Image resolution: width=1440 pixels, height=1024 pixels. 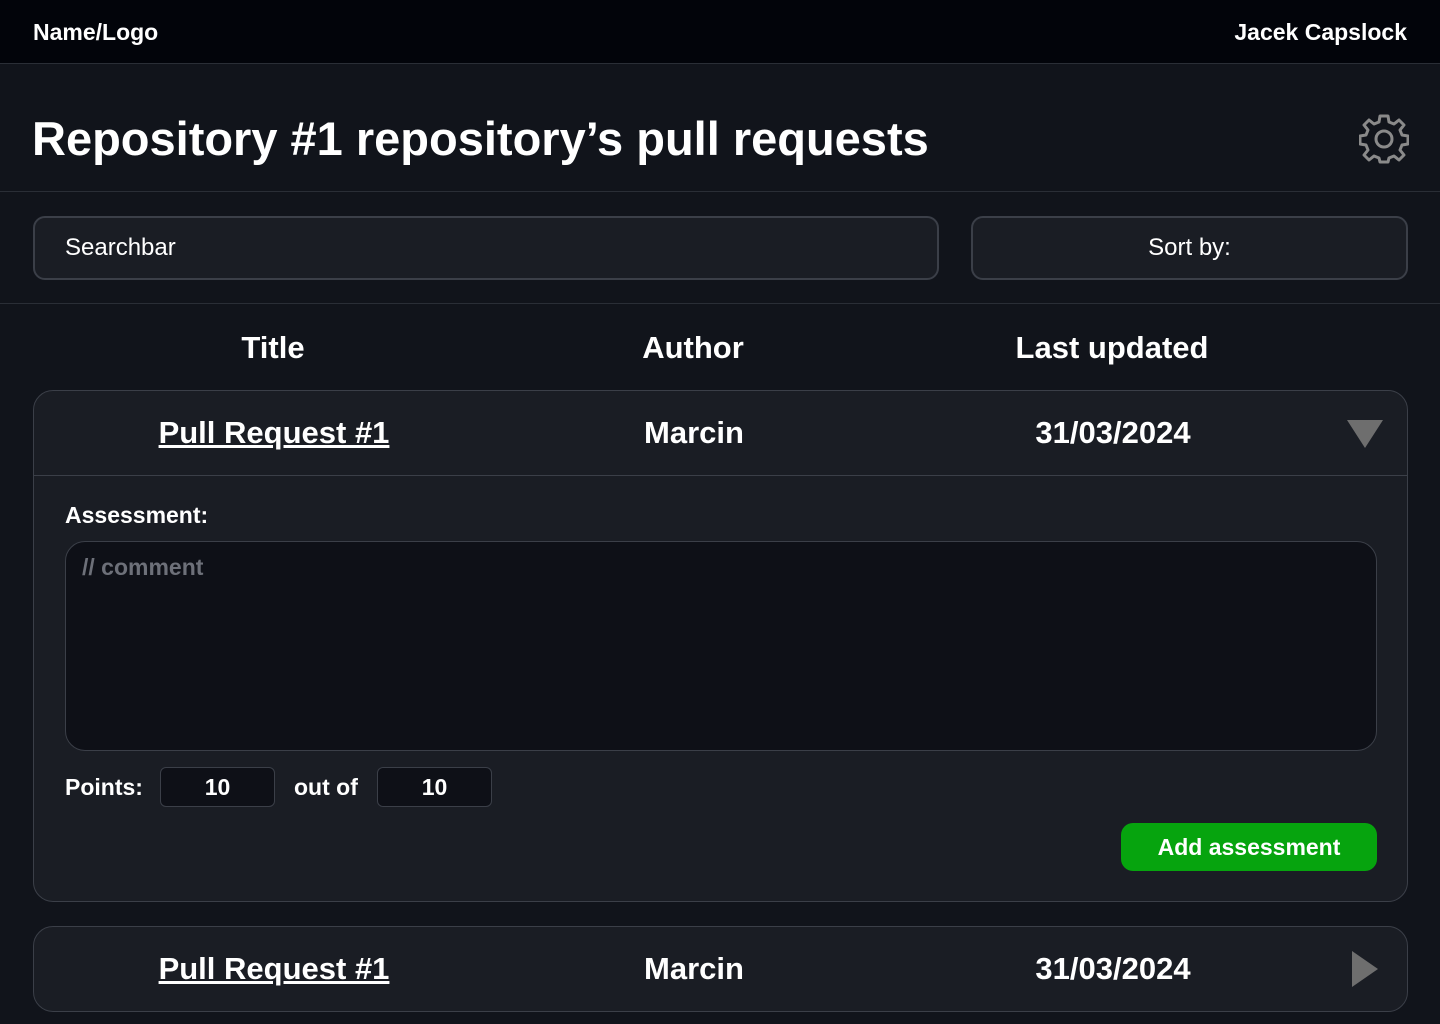 What do you see at coordinates (693, 347) in the screenshot?
I see `column-header-author: Author` at bounding box center [693, 347].